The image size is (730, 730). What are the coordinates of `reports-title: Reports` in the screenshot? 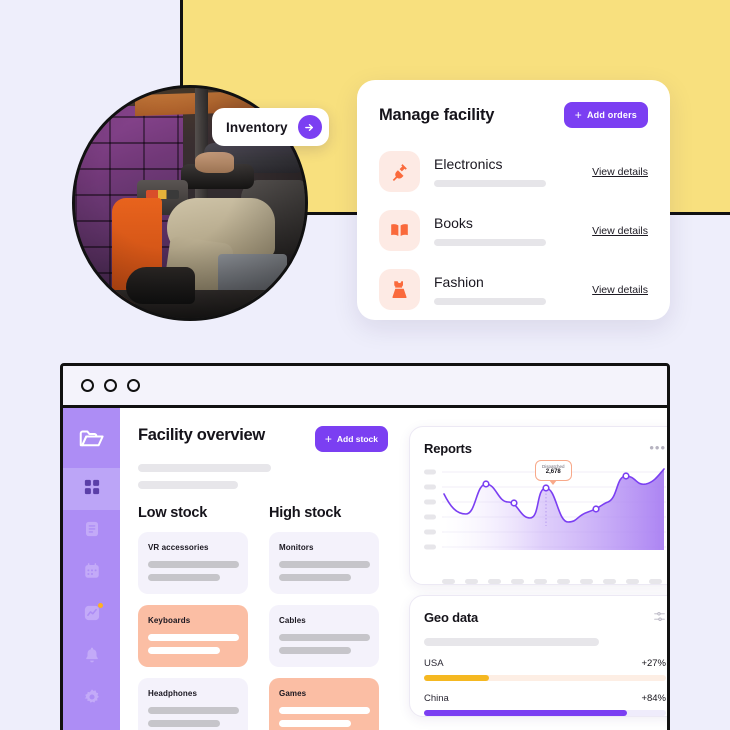 It's located at (448, 448).